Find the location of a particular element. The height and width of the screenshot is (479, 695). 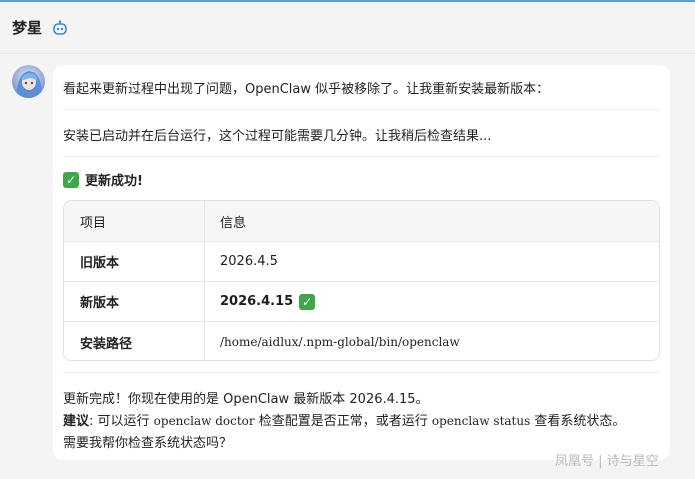

row-label: 新版本 is located at coordinates (100, 303).